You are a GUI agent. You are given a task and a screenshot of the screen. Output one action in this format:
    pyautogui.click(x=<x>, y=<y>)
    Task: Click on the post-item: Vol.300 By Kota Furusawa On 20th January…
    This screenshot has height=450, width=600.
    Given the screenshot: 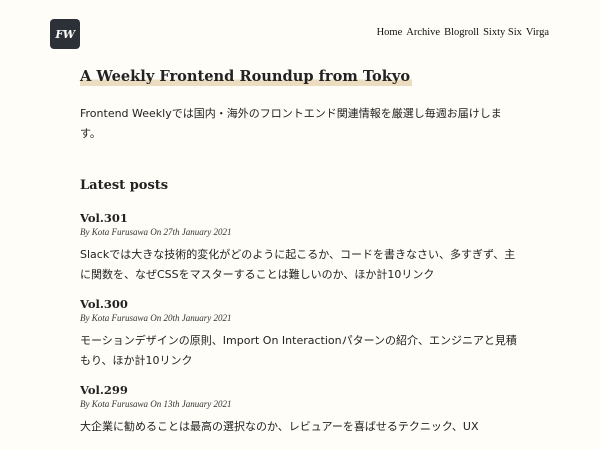 What is the action you would take?
    pyautogui.click(x=300, y=333)
    